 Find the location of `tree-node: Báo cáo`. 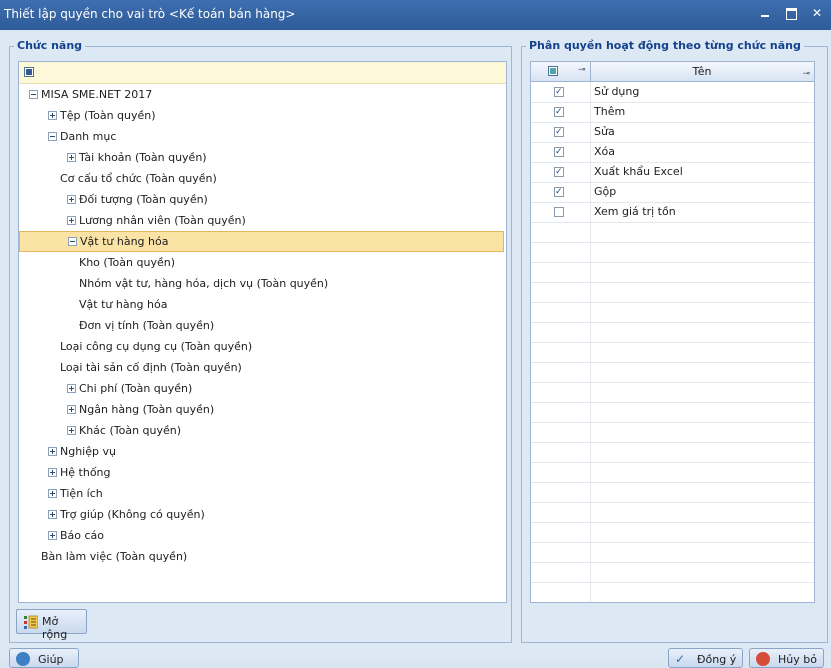

tree-node: Báo cáo is located at coordinates (261, 535).